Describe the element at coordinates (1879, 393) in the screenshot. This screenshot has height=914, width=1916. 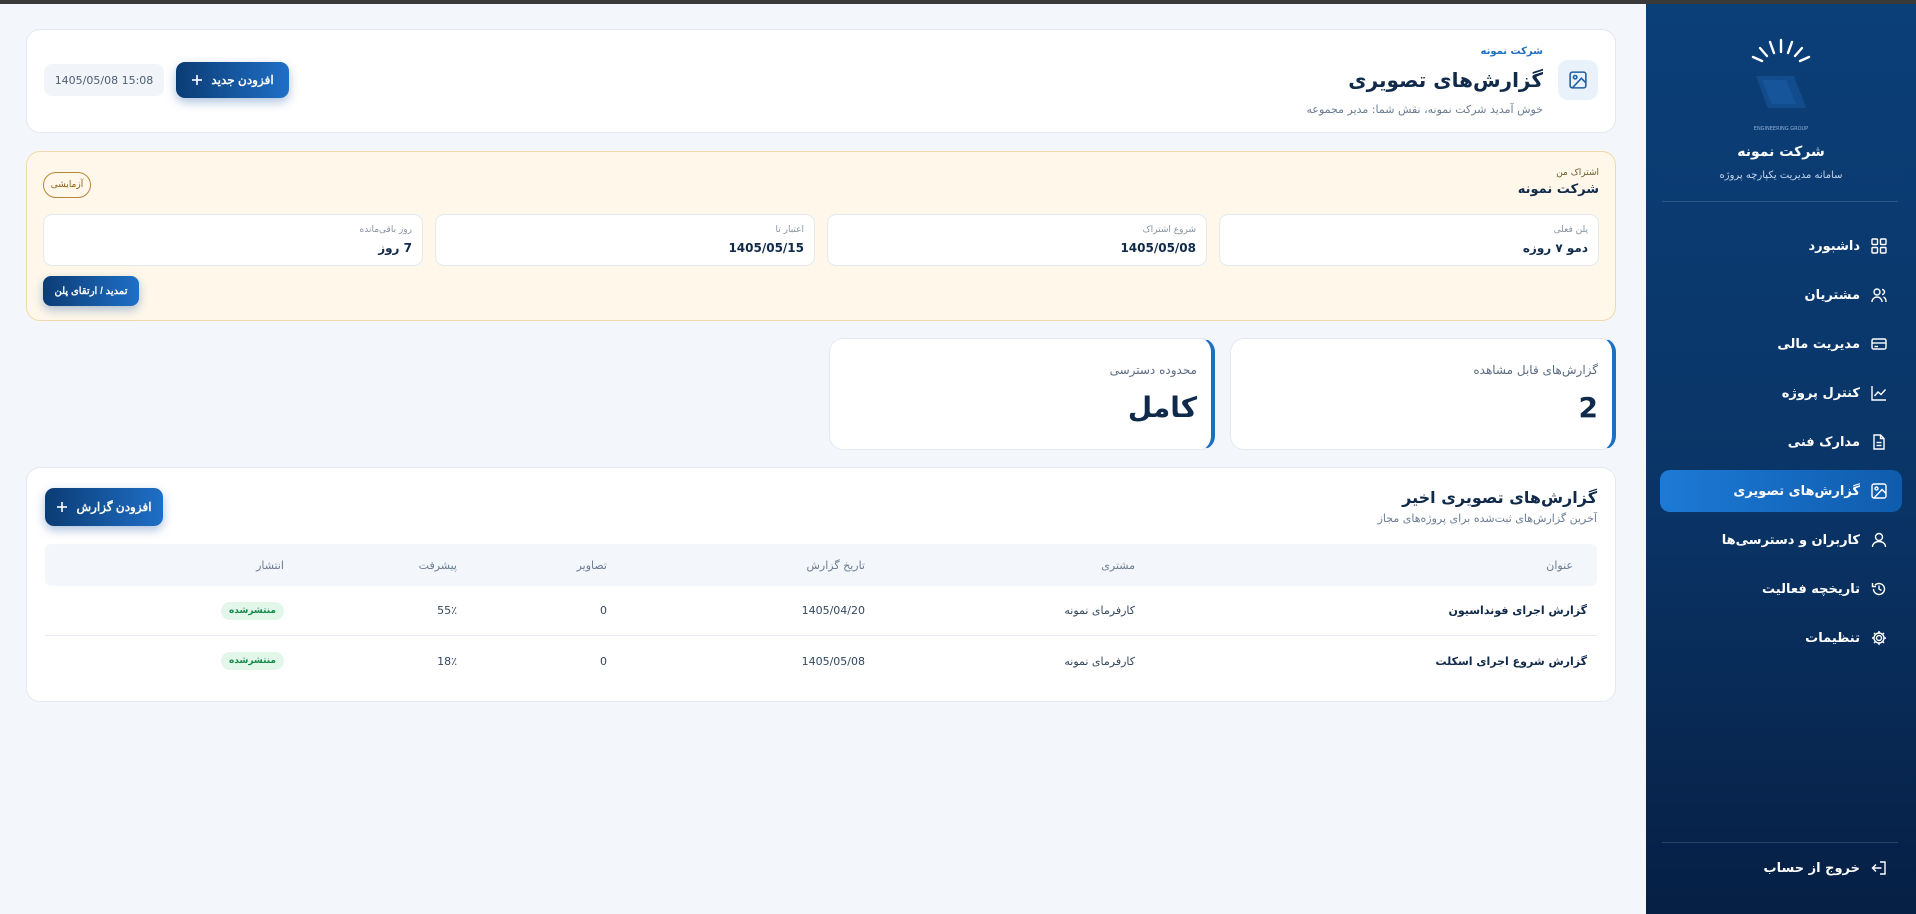
I see `chart-line-icon` at that location.